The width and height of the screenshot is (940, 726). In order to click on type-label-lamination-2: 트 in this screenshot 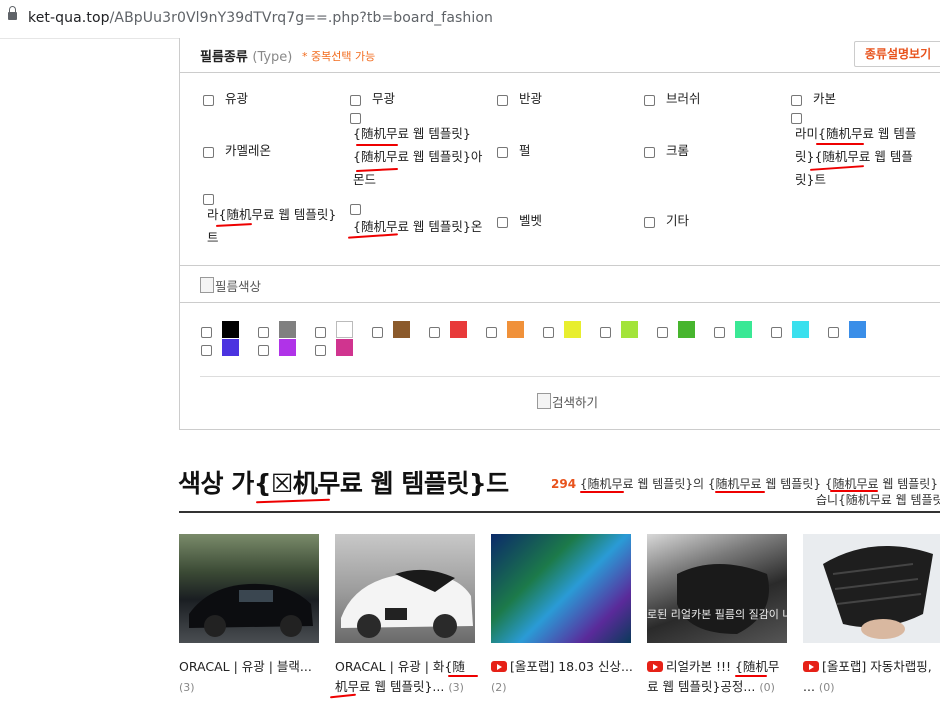, I will do `click(213, 237)`.